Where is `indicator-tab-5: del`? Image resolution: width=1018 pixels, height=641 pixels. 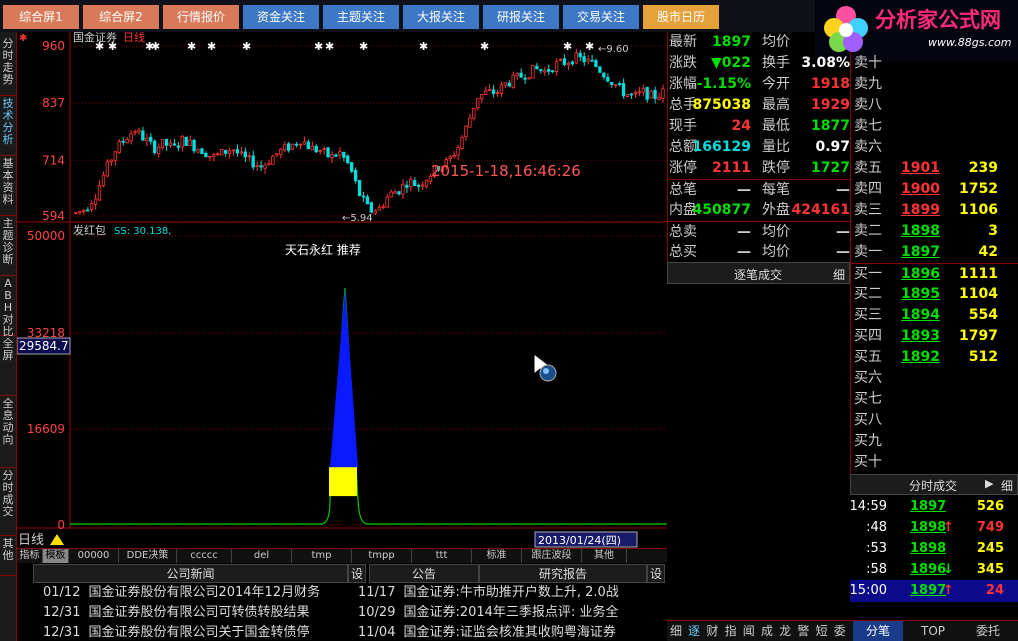
indicator-tab-5: del is located at coordinates (262, 556).